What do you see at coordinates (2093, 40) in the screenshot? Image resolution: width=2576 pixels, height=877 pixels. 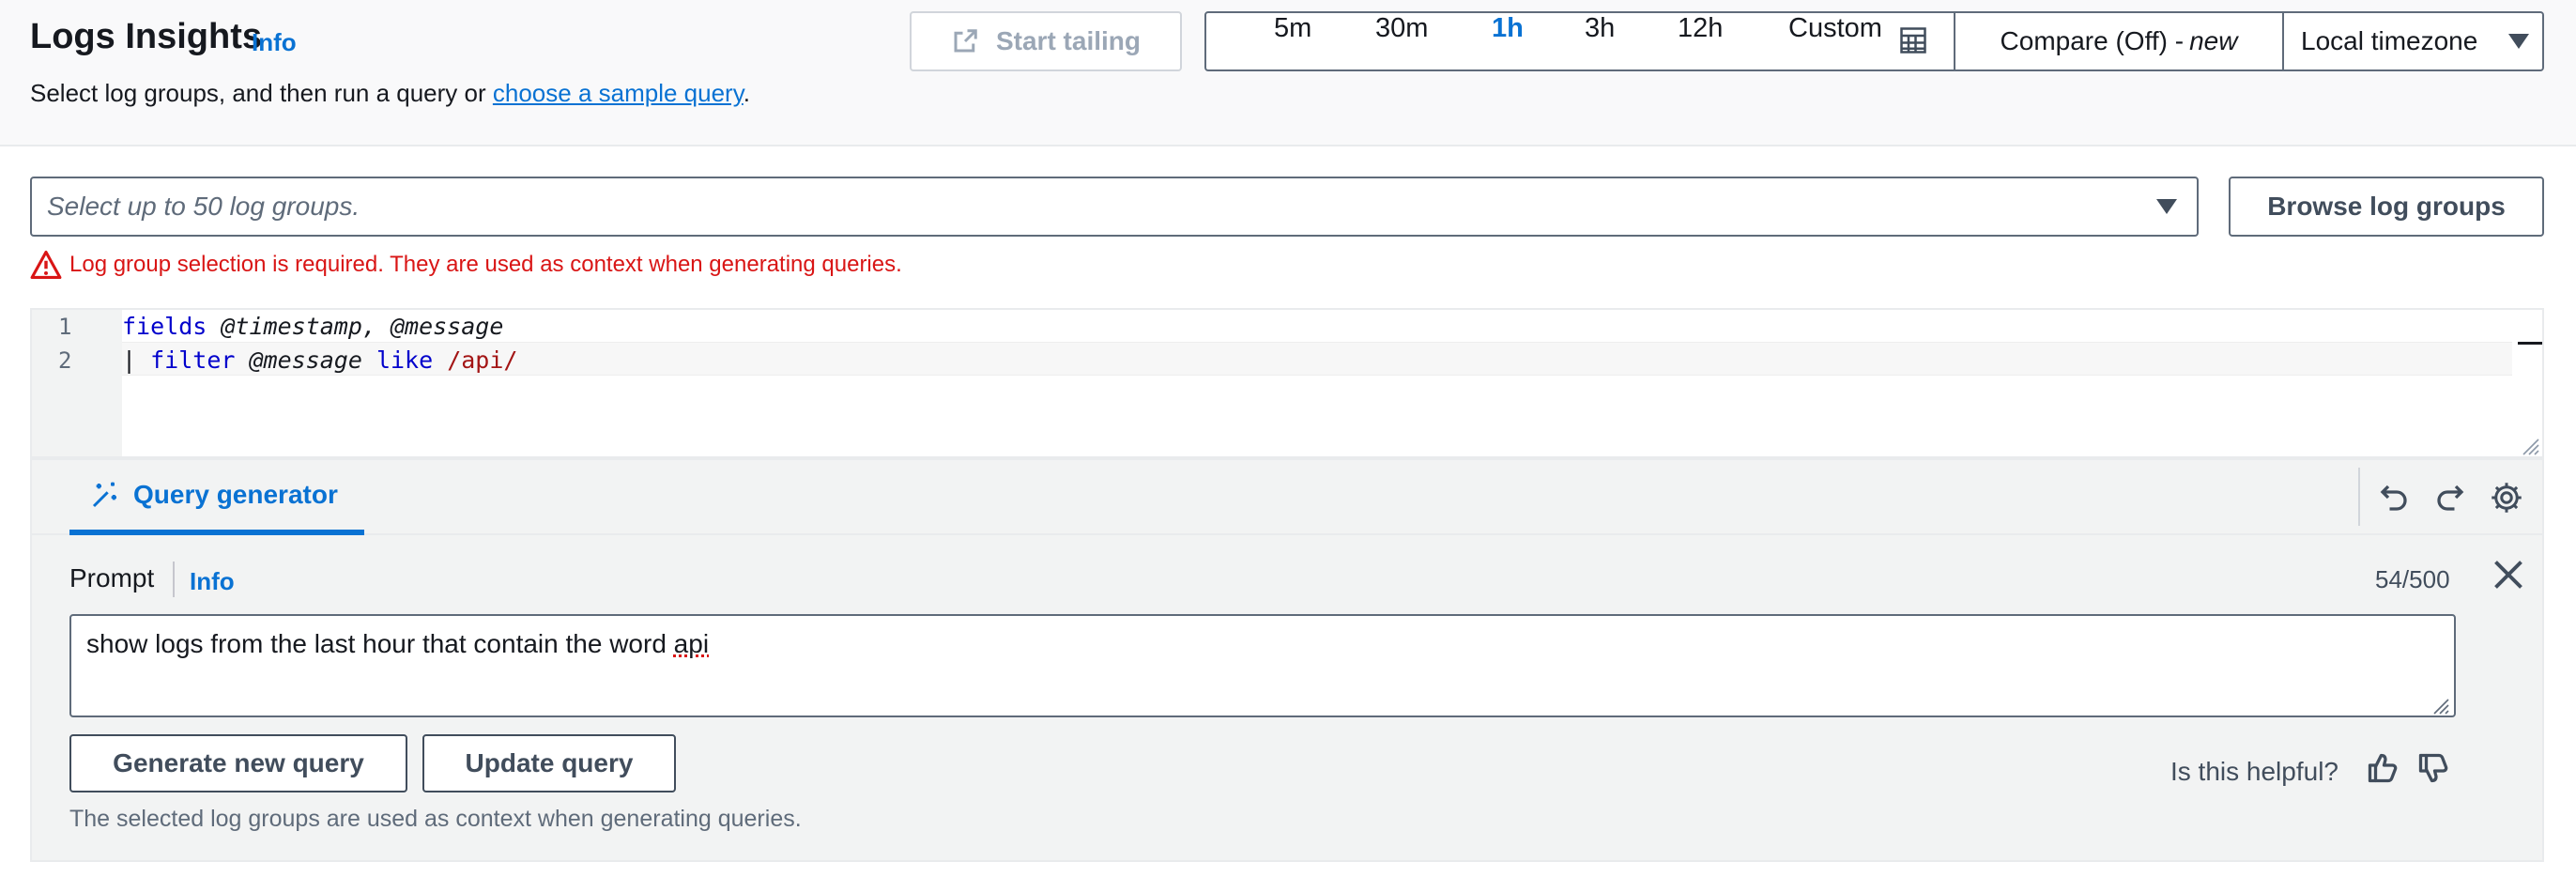 I see `compare-label: Compare (Off) -` at bounding box center [2093, 40].